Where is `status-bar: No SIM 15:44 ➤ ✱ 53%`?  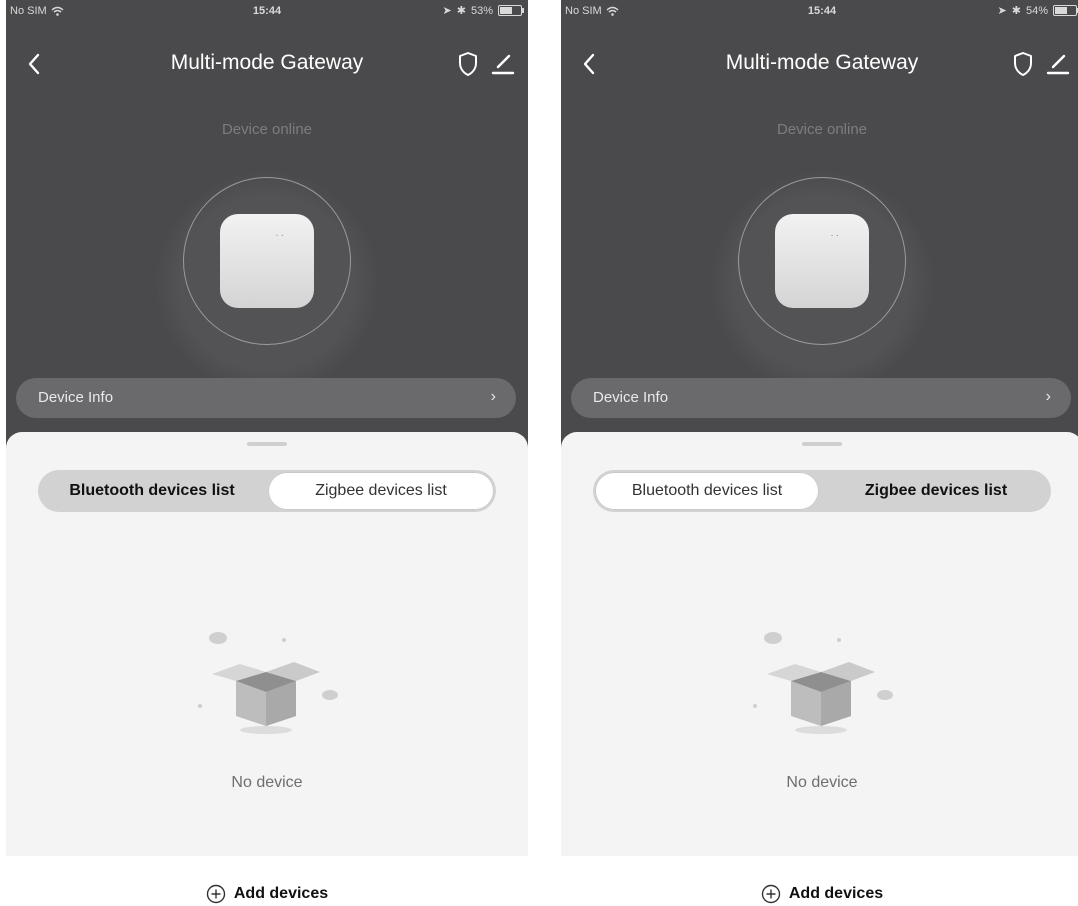
status-bar: No SIM 15:44 ➤ ✱ 53% is located at coordinates (267, 11).